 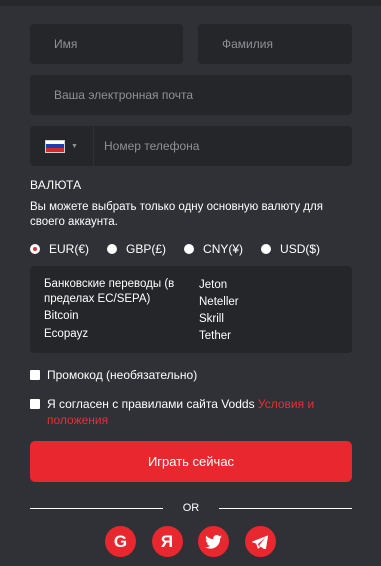 I want to click on country-code-select: ▼, so click(x=62, y=146).